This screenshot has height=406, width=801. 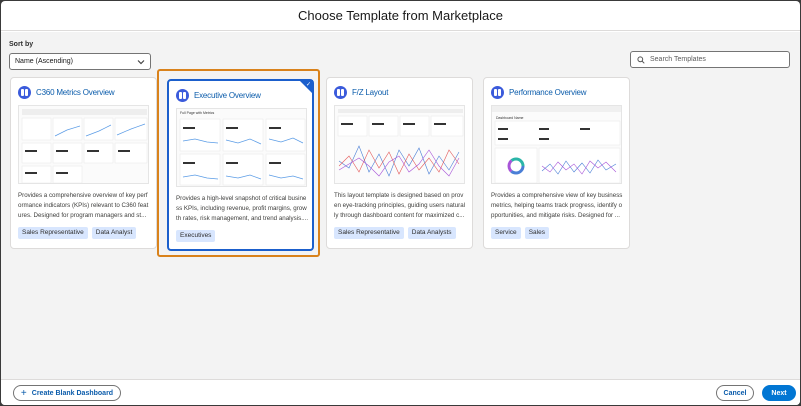 What do you see at coordinates (80, 61) in the screenshot?
I see `sort-select: Name (Ascending)` at bounding box center [80, 61].